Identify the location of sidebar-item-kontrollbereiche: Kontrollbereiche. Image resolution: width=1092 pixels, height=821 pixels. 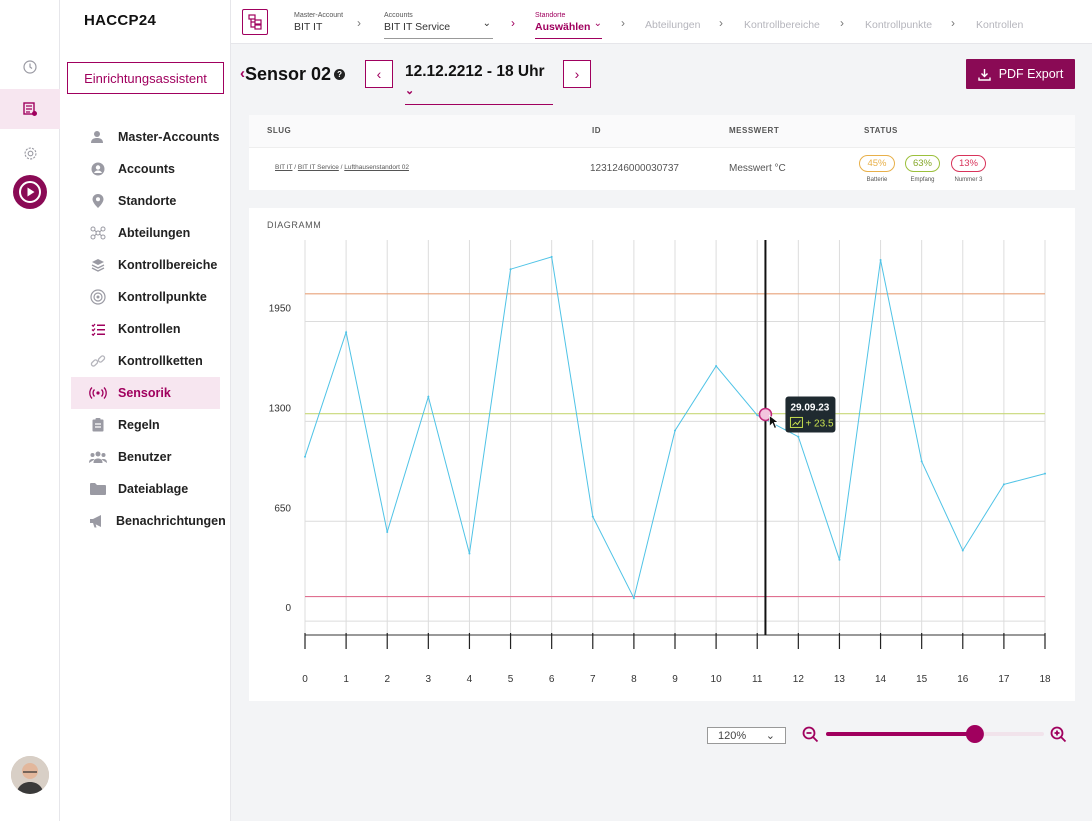
(145, 265).